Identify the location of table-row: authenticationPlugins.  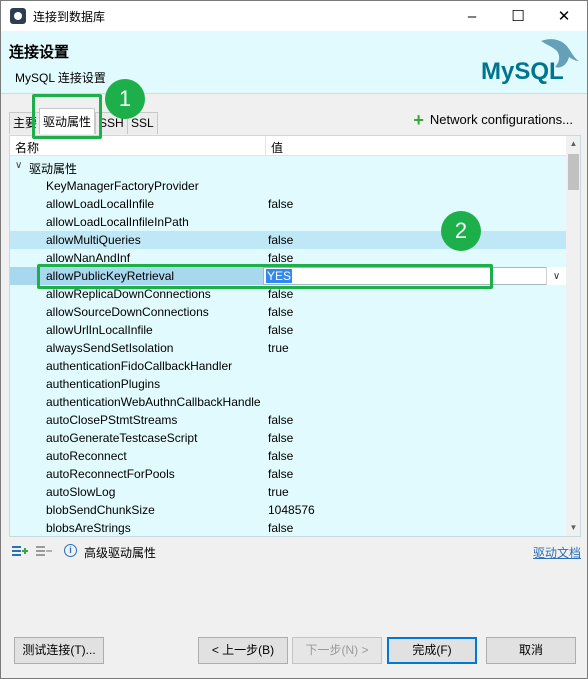
(288, 384).